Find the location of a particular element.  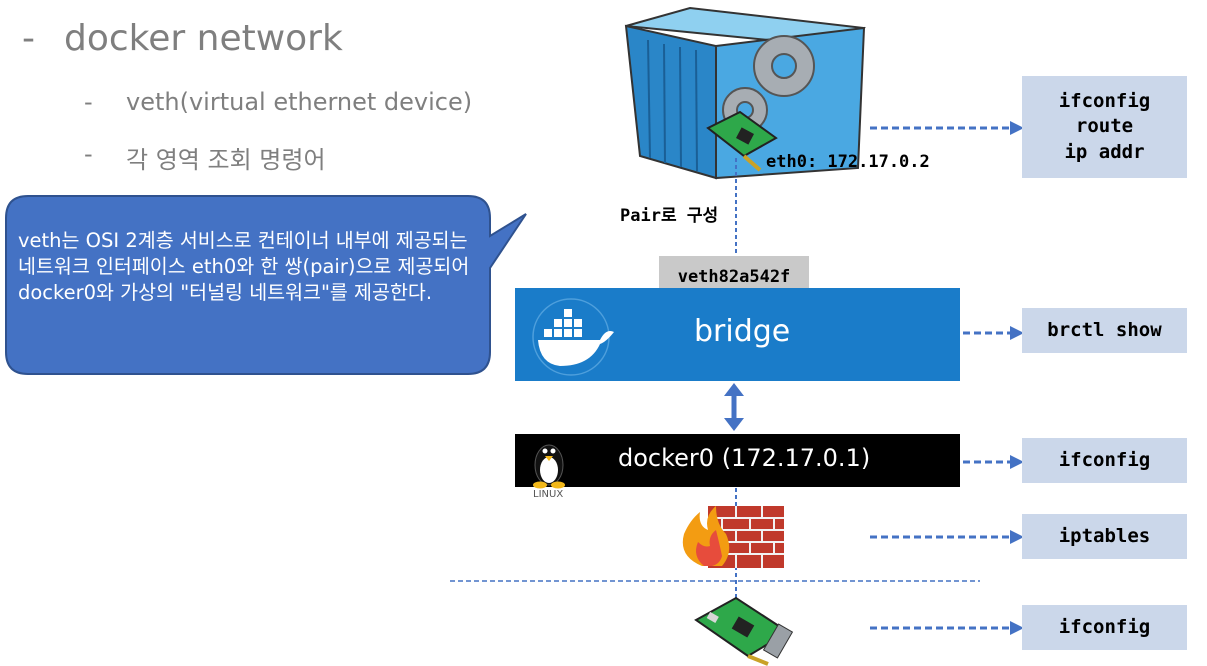

cmd-box-bridge: brctl show is located at coordinates (1104, 330).